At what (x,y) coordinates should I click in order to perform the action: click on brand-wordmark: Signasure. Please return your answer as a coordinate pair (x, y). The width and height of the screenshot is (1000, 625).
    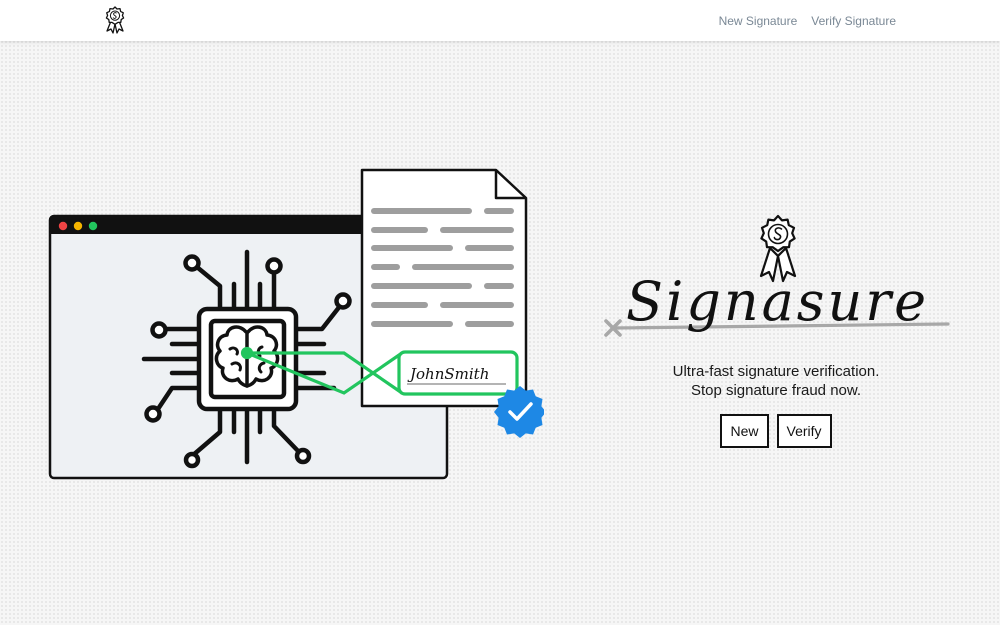
    Looking at the image, I should click on (777, 303).